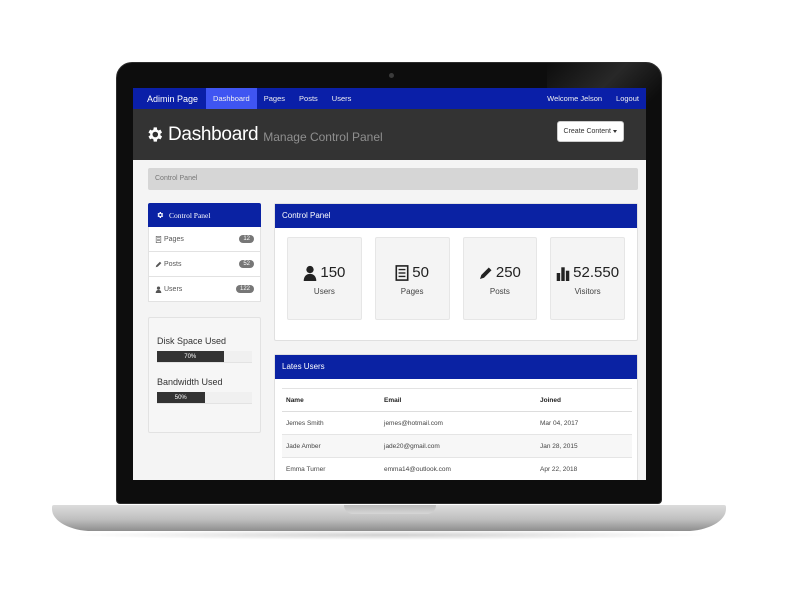 The image size is (786, 600). I want to click on cell-email: jemes@hotmail.com, so click(458, 423).